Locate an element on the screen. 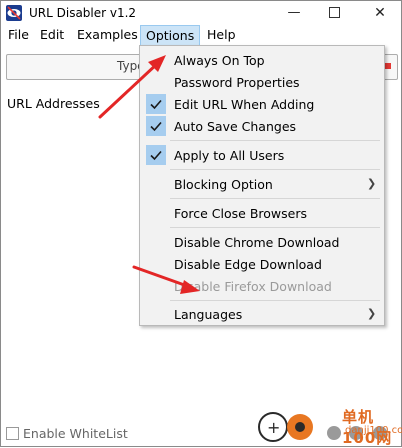 The width and height of the screenshot is (402, 448). arrow-to-edge-download is located at coordinates (166, 279).